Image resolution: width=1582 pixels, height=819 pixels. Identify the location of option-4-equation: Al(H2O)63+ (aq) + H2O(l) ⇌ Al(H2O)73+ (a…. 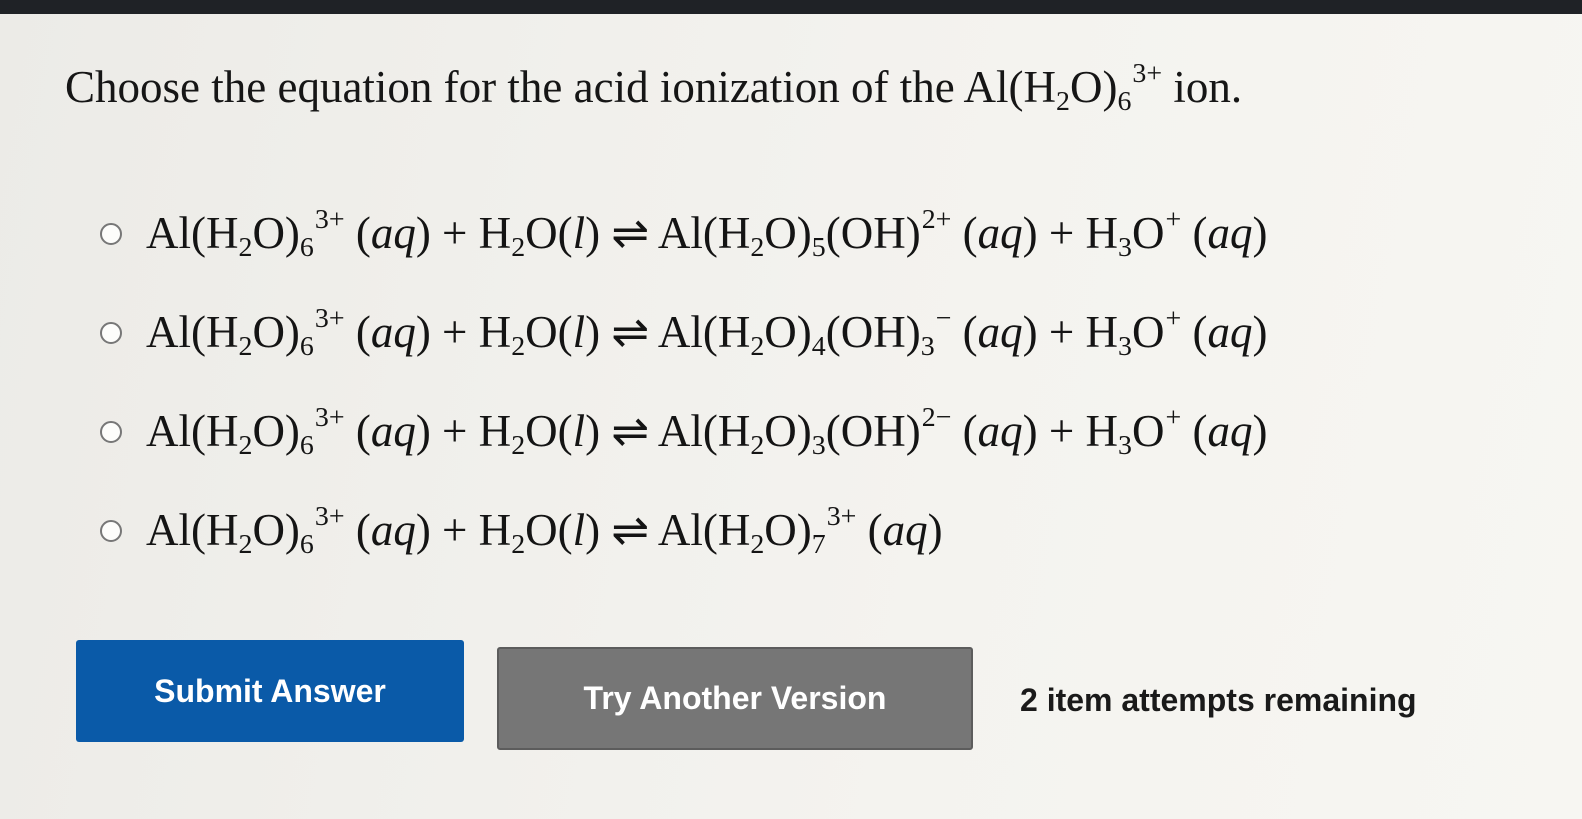
(544, 530).